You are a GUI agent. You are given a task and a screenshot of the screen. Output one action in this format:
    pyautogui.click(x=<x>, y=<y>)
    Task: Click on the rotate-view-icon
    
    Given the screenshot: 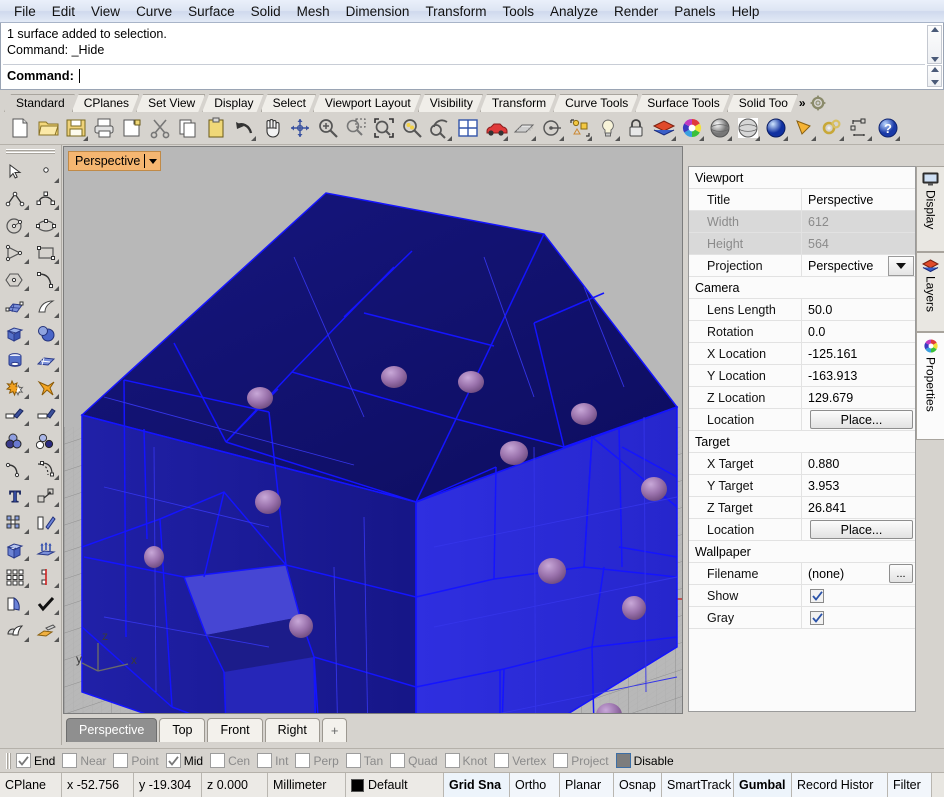 What is the action you would take?
    pyautogui.click(x=300, y=128)
    